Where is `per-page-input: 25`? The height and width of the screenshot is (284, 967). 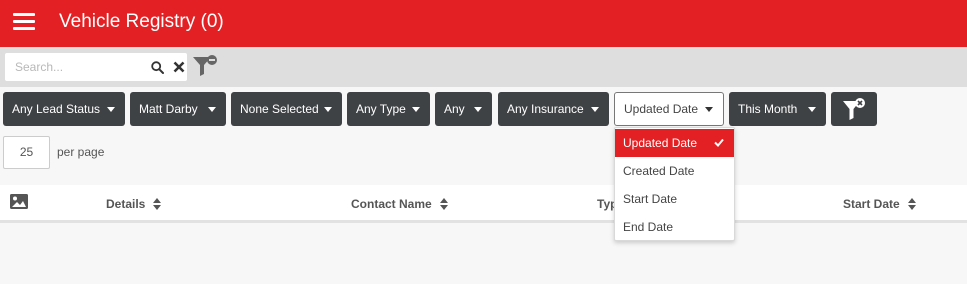 per-page-input: 25 is located at coordinates (26, 152).